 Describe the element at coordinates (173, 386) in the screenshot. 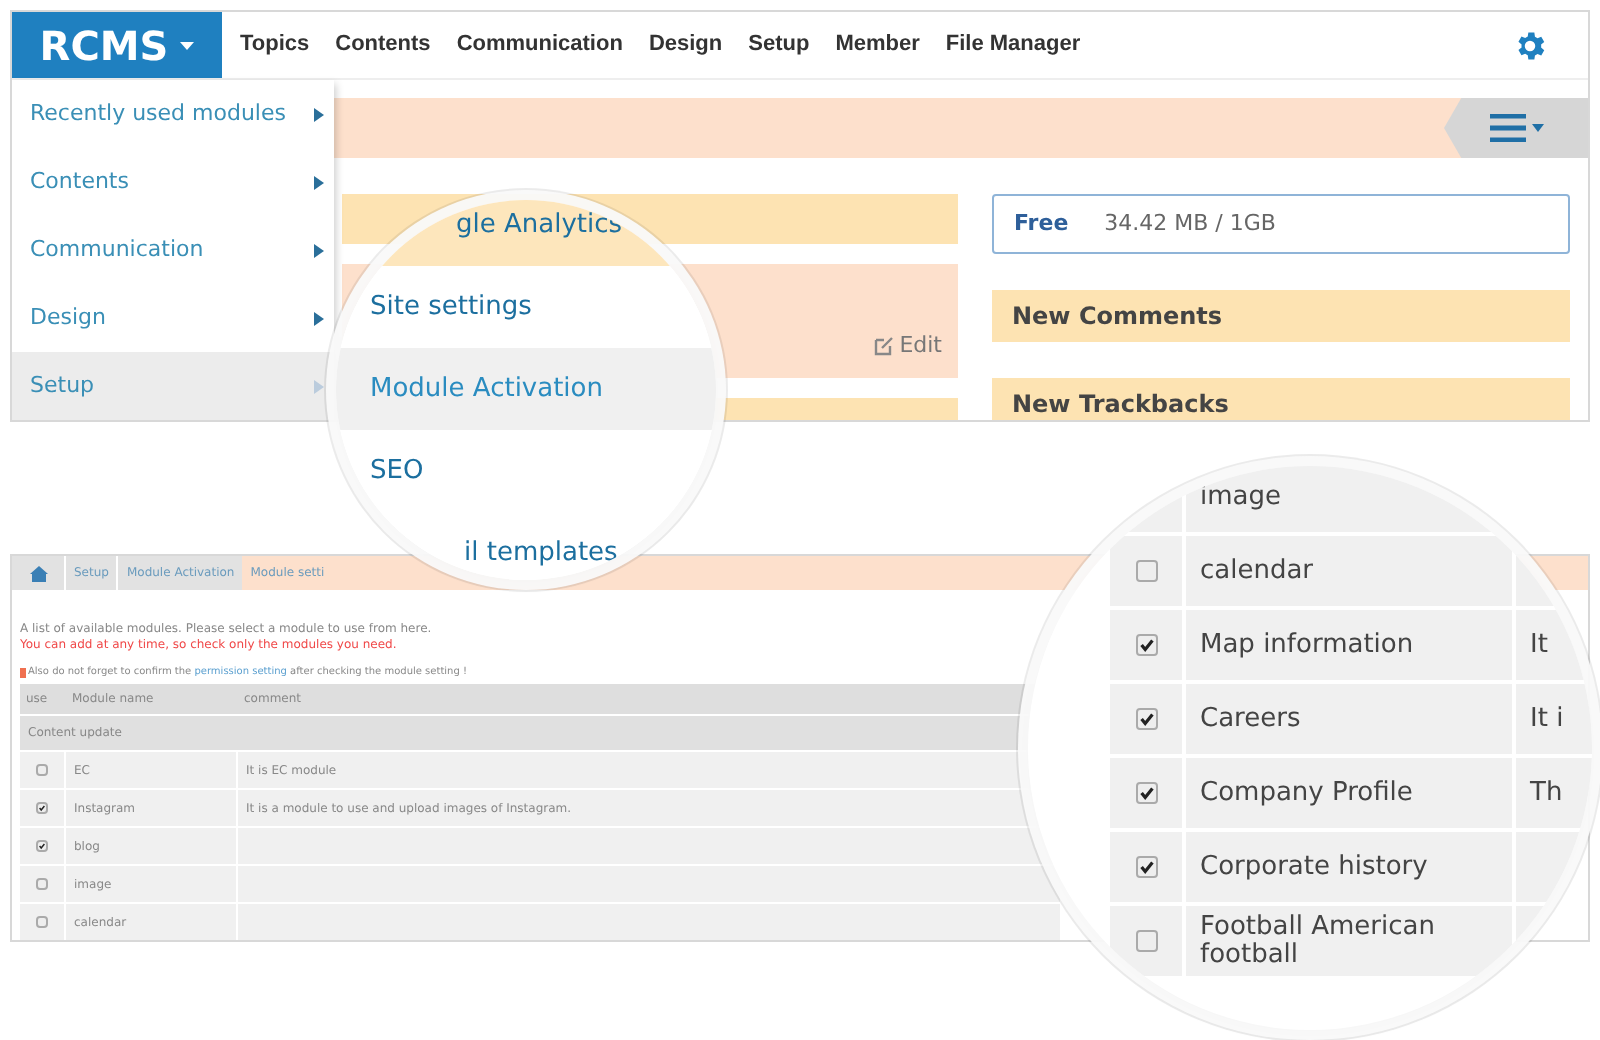

I see `menu-item: Setup` at that location.